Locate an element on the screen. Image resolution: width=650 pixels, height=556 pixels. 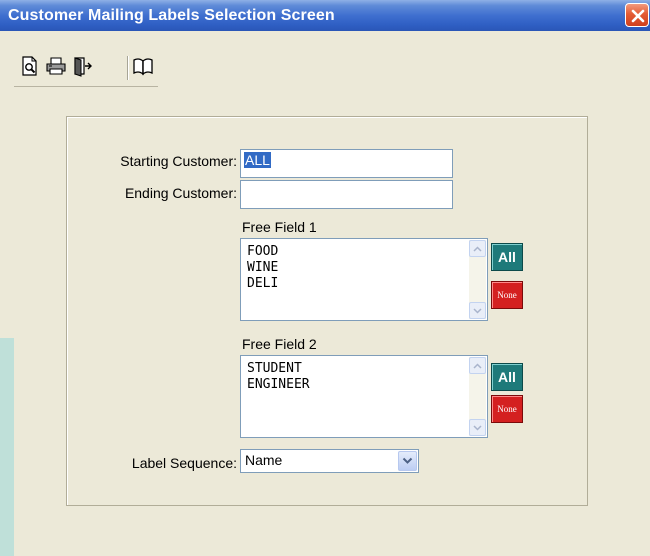
free-field-2-all-button: All is located at coordinates (507, 377).